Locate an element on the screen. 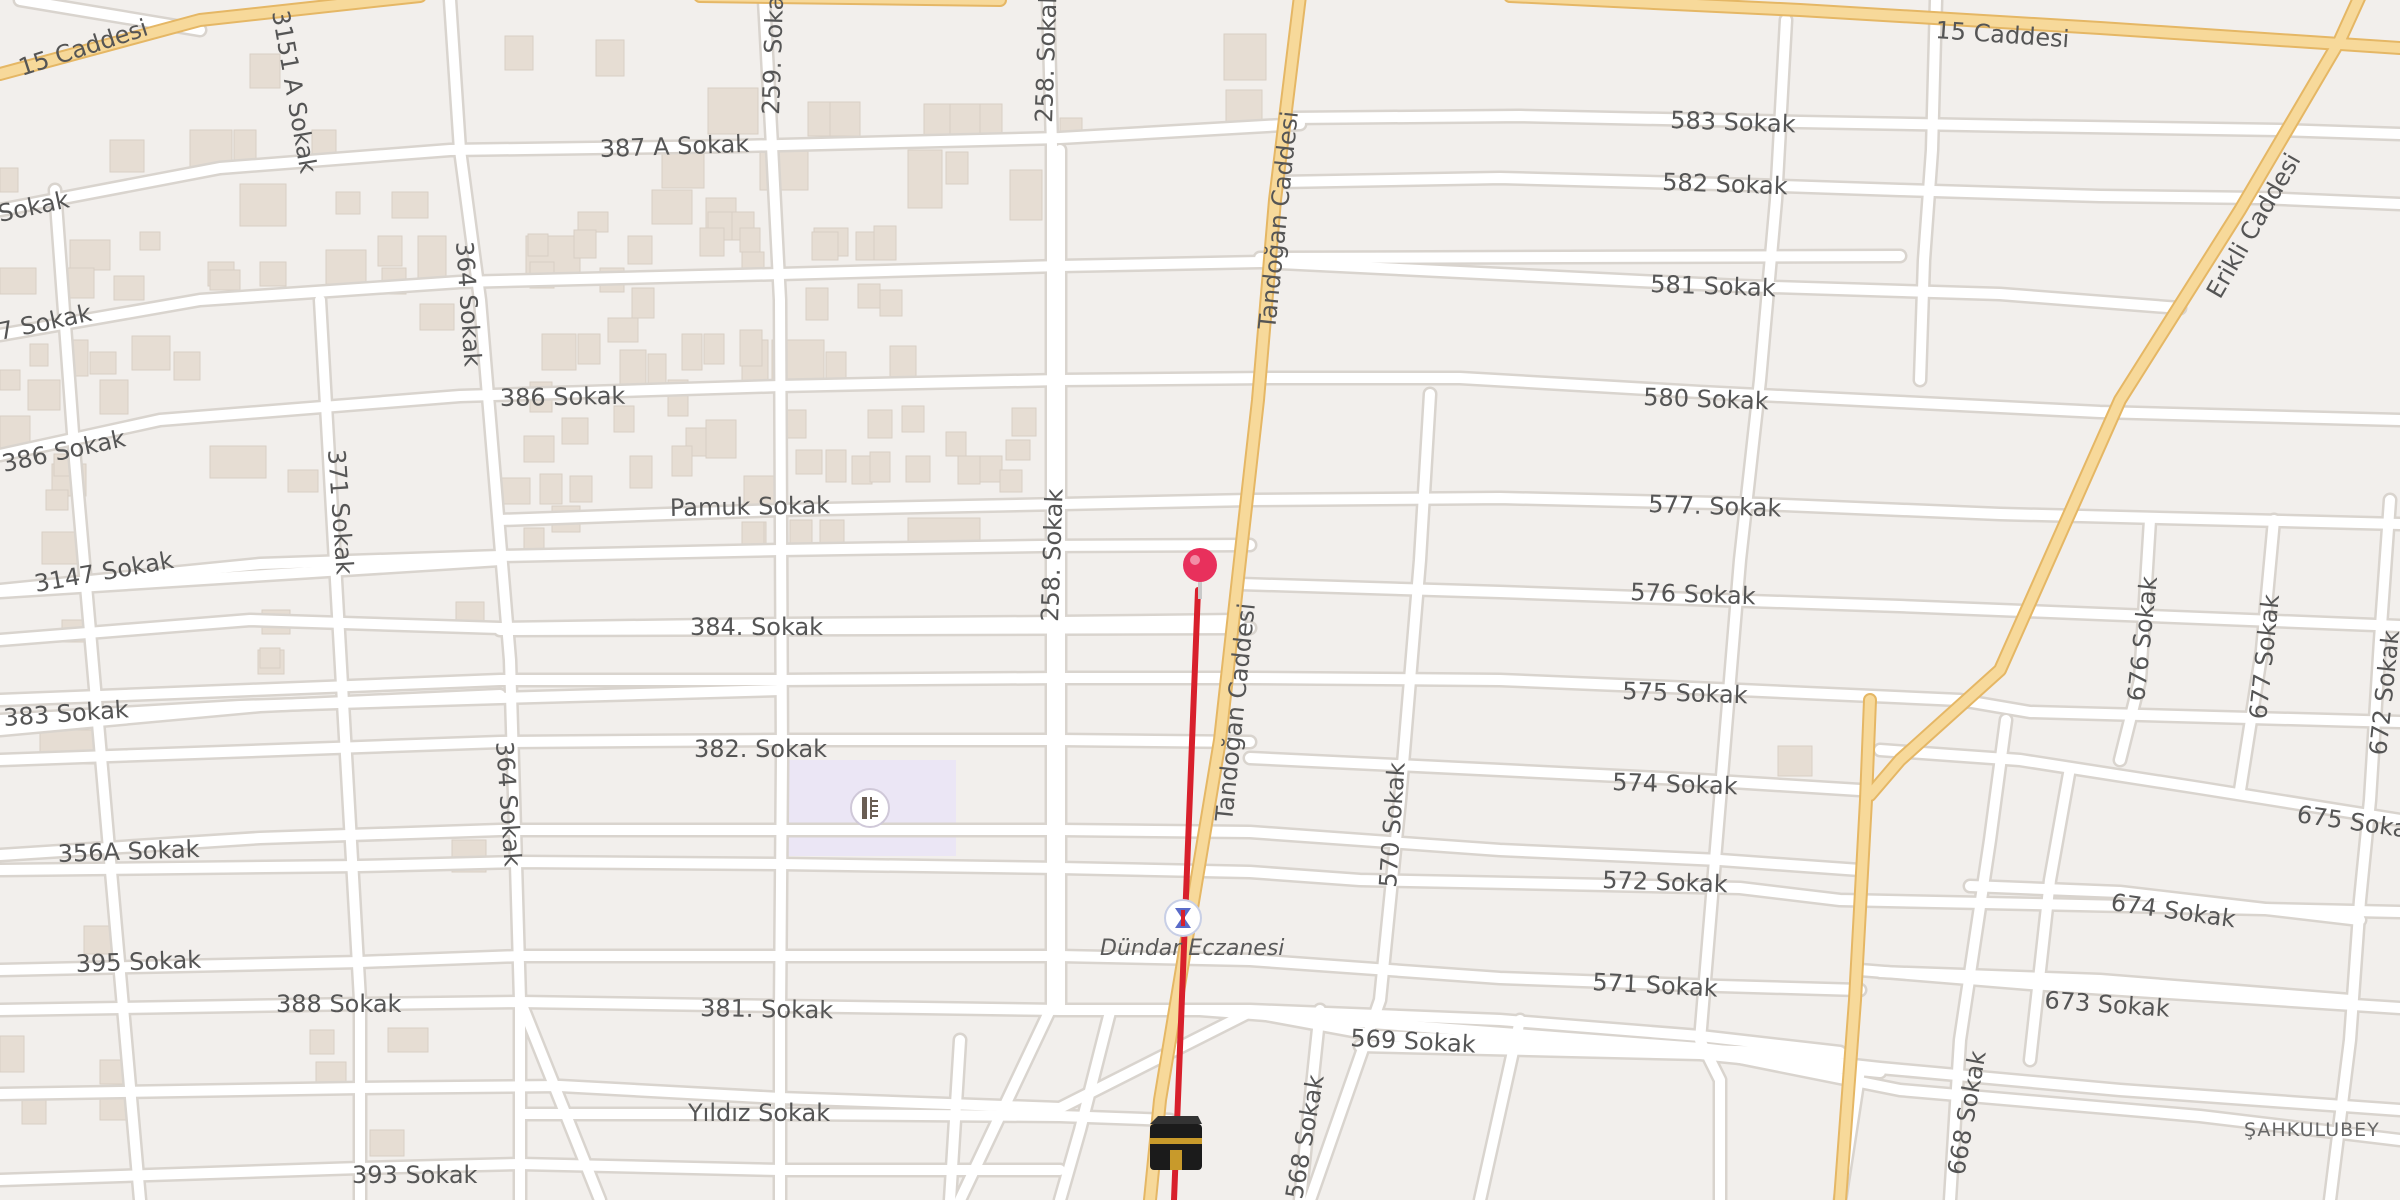 The height and width of the screenshot is (1200, 2400). street-label: 576 Sokak is located at coordinates (1693, 594).